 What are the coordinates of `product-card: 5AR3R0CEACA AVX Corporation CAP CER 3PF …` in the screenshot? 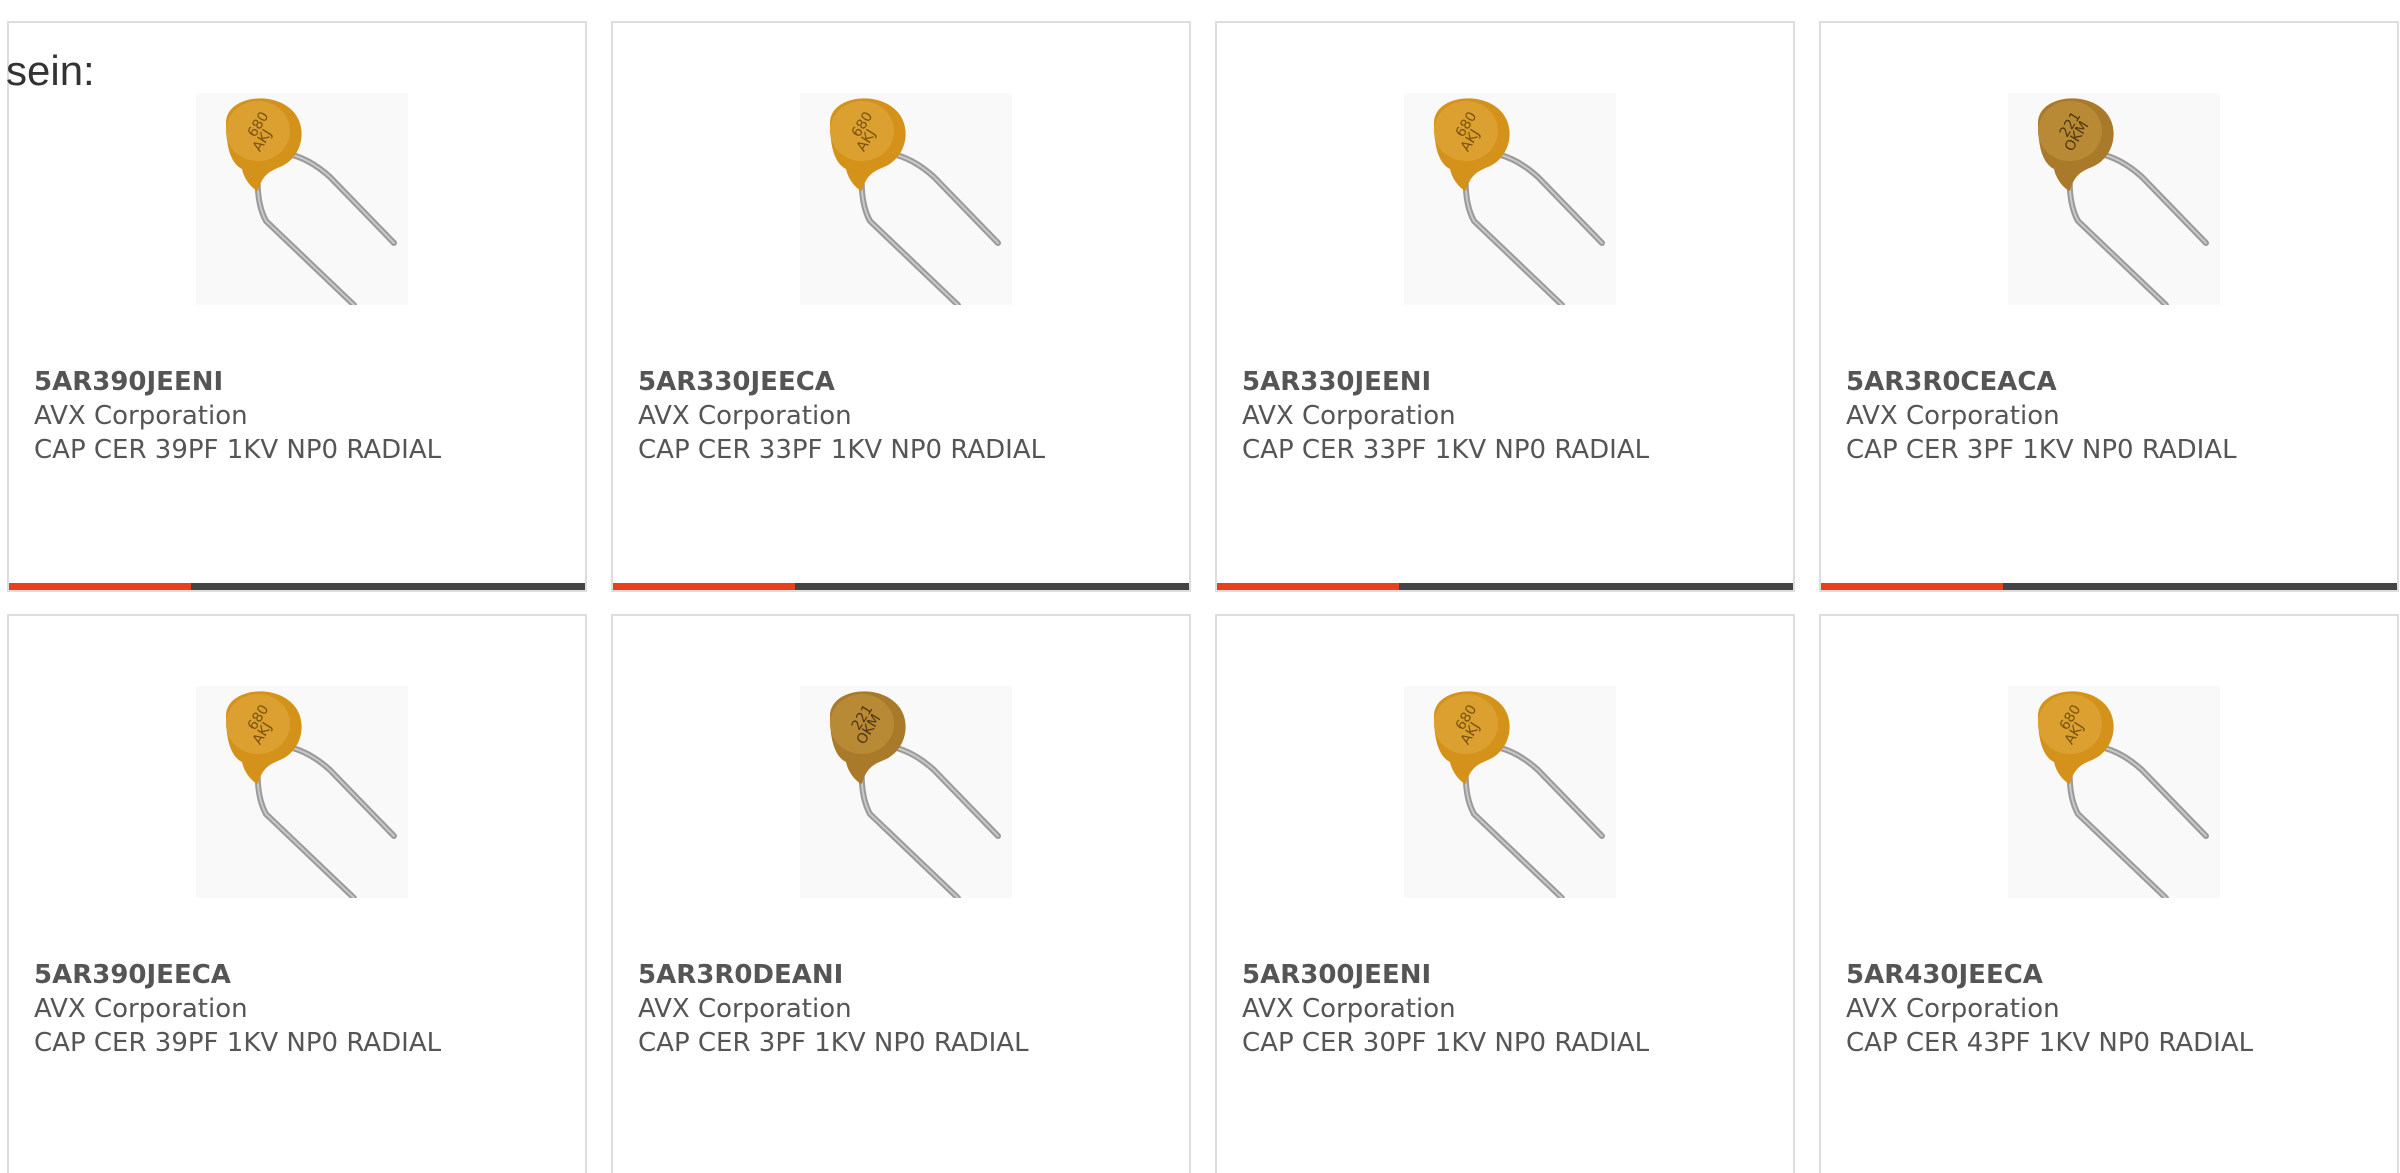 It's located at (2109, 306).